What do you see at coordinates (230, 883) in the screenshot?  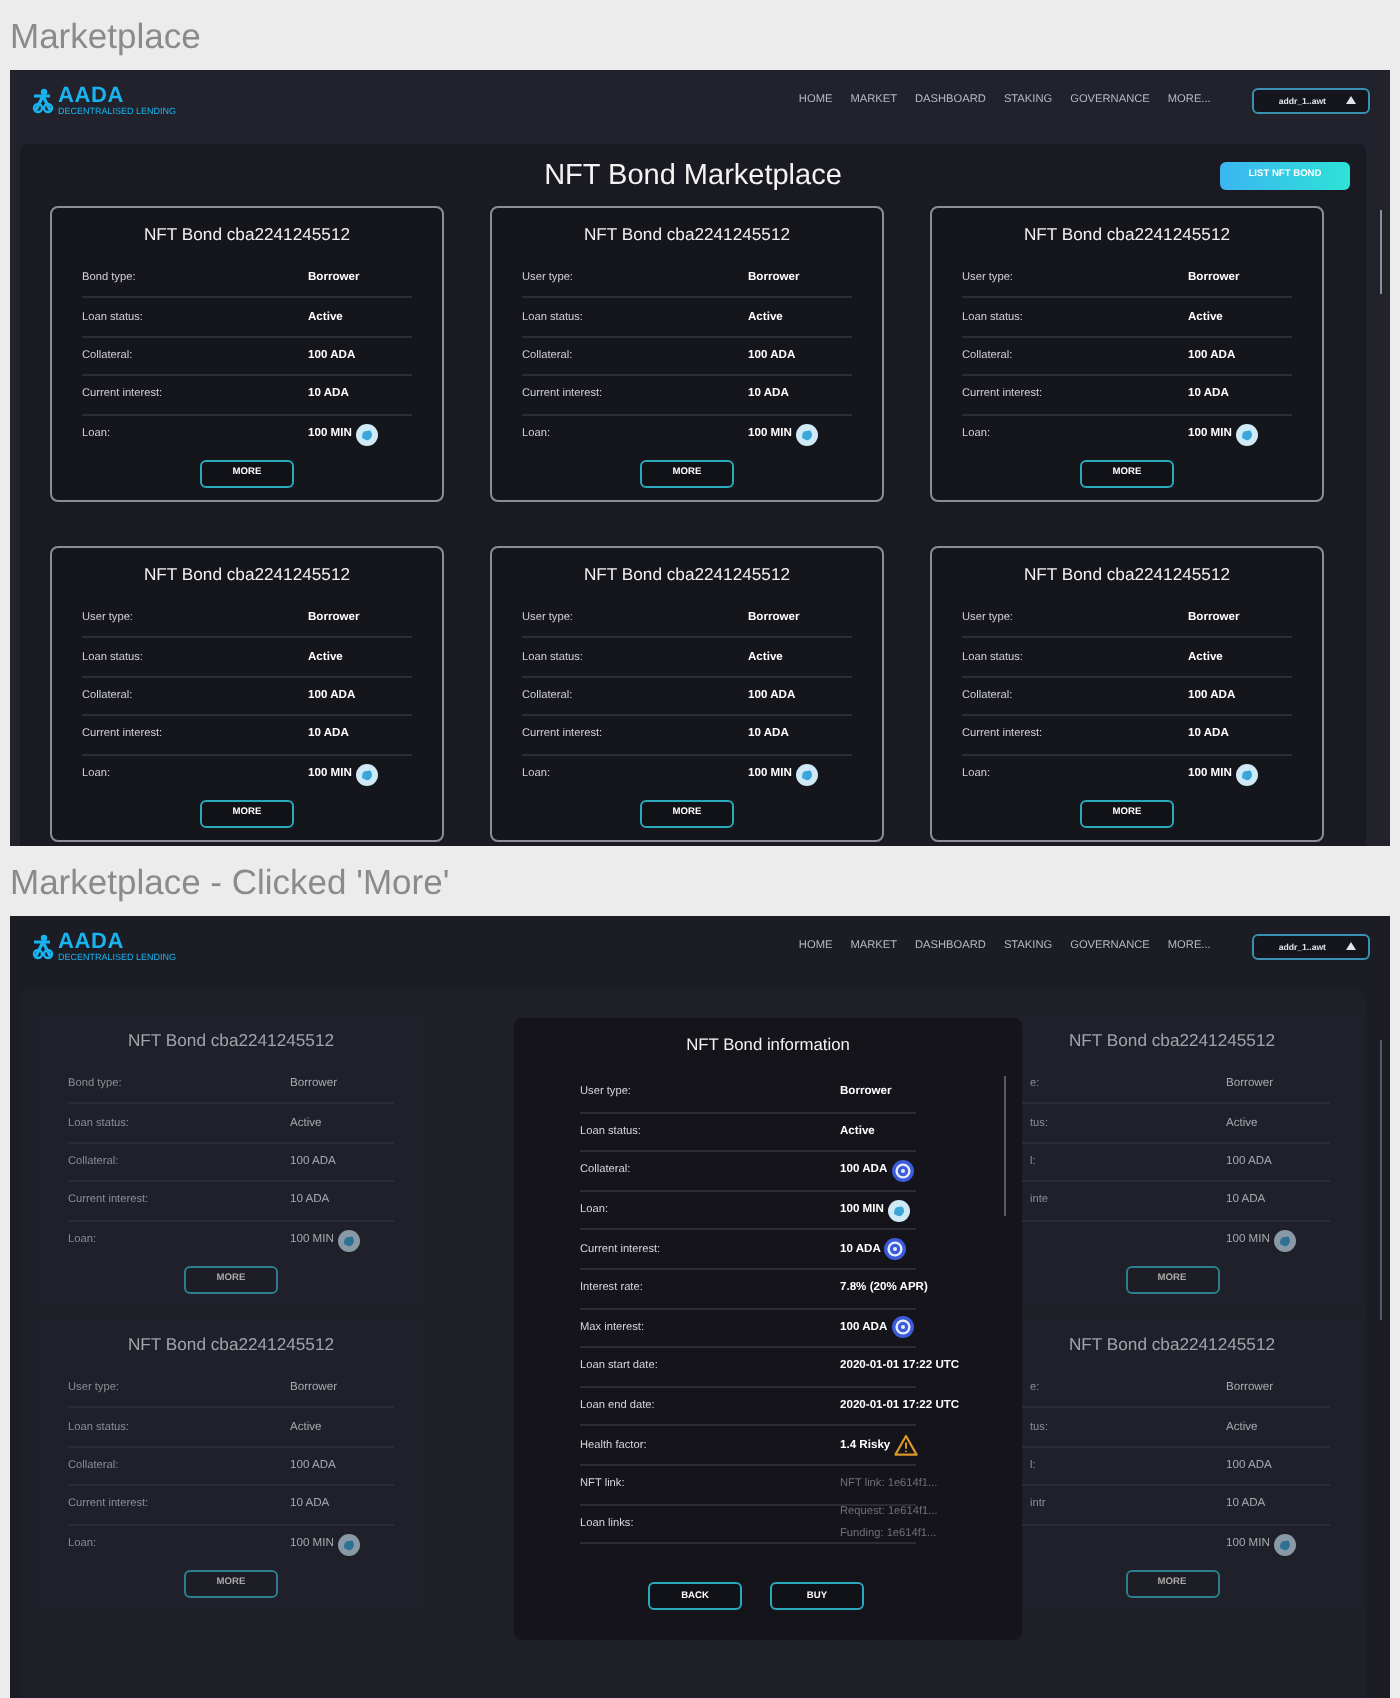 I see `frame-caption: Marketplace - Clicked 'More'` at bounding box center [230, 883].